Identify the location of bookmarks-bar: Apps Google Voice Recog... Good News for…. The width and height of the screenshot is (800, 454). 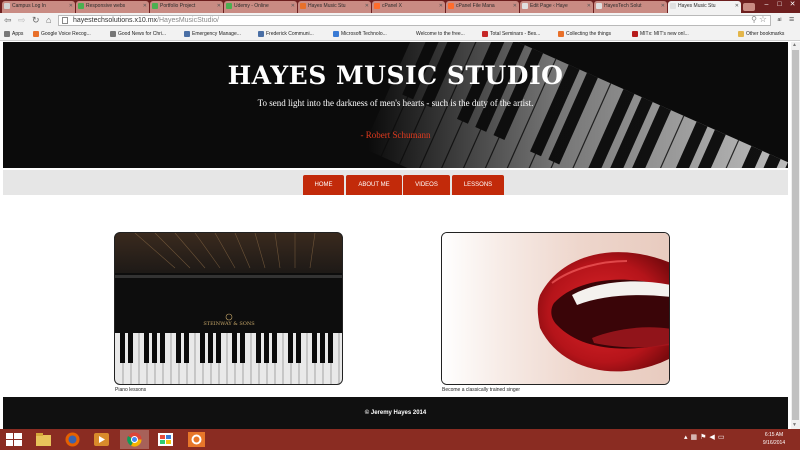
(400, 34).